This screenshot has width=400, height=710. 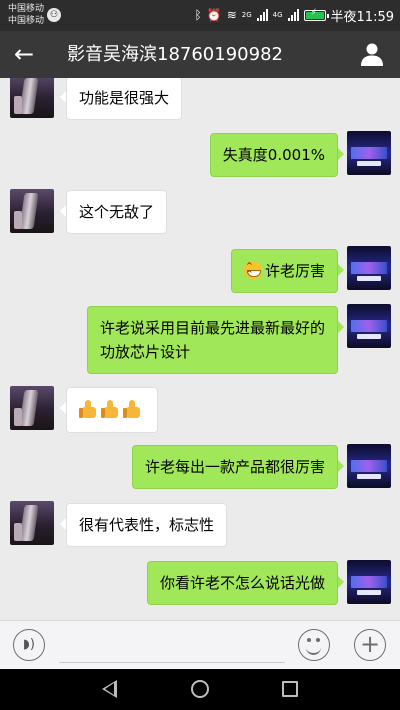 What do you see at coordinates (294, 271) in the screenshot?
I see `message-text: 许老厉害` at bounding box center [294, 271].